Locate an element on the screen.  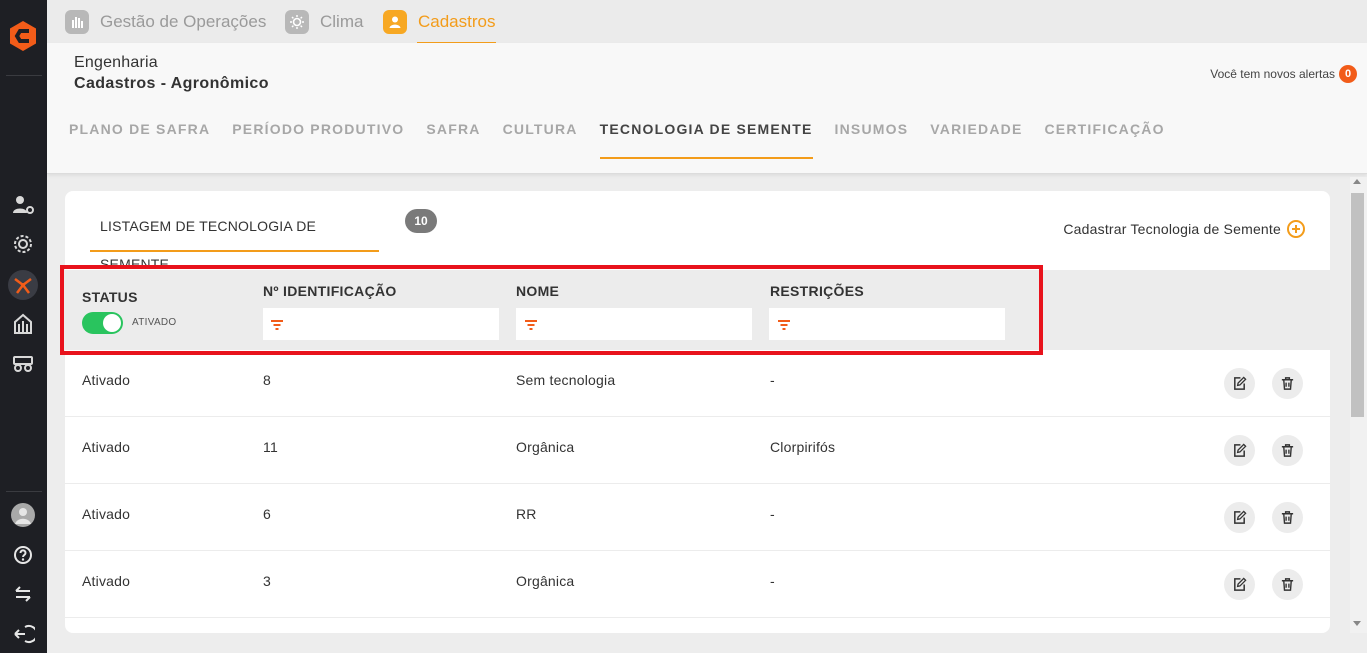
tractor-icon is located at coordinates (23, 363).